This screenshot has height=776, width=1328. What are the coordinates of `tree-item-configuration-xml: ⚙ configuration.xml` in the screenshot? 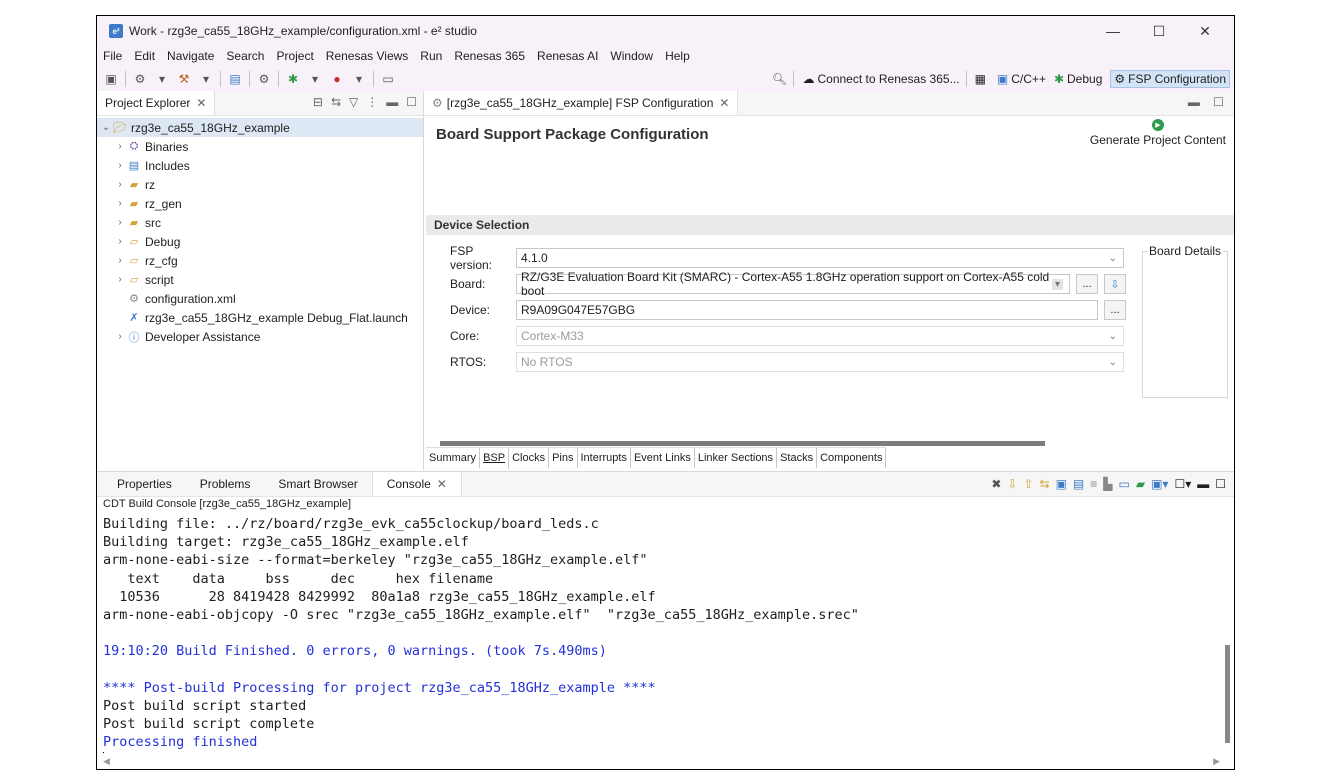 It's located at (260, 298).